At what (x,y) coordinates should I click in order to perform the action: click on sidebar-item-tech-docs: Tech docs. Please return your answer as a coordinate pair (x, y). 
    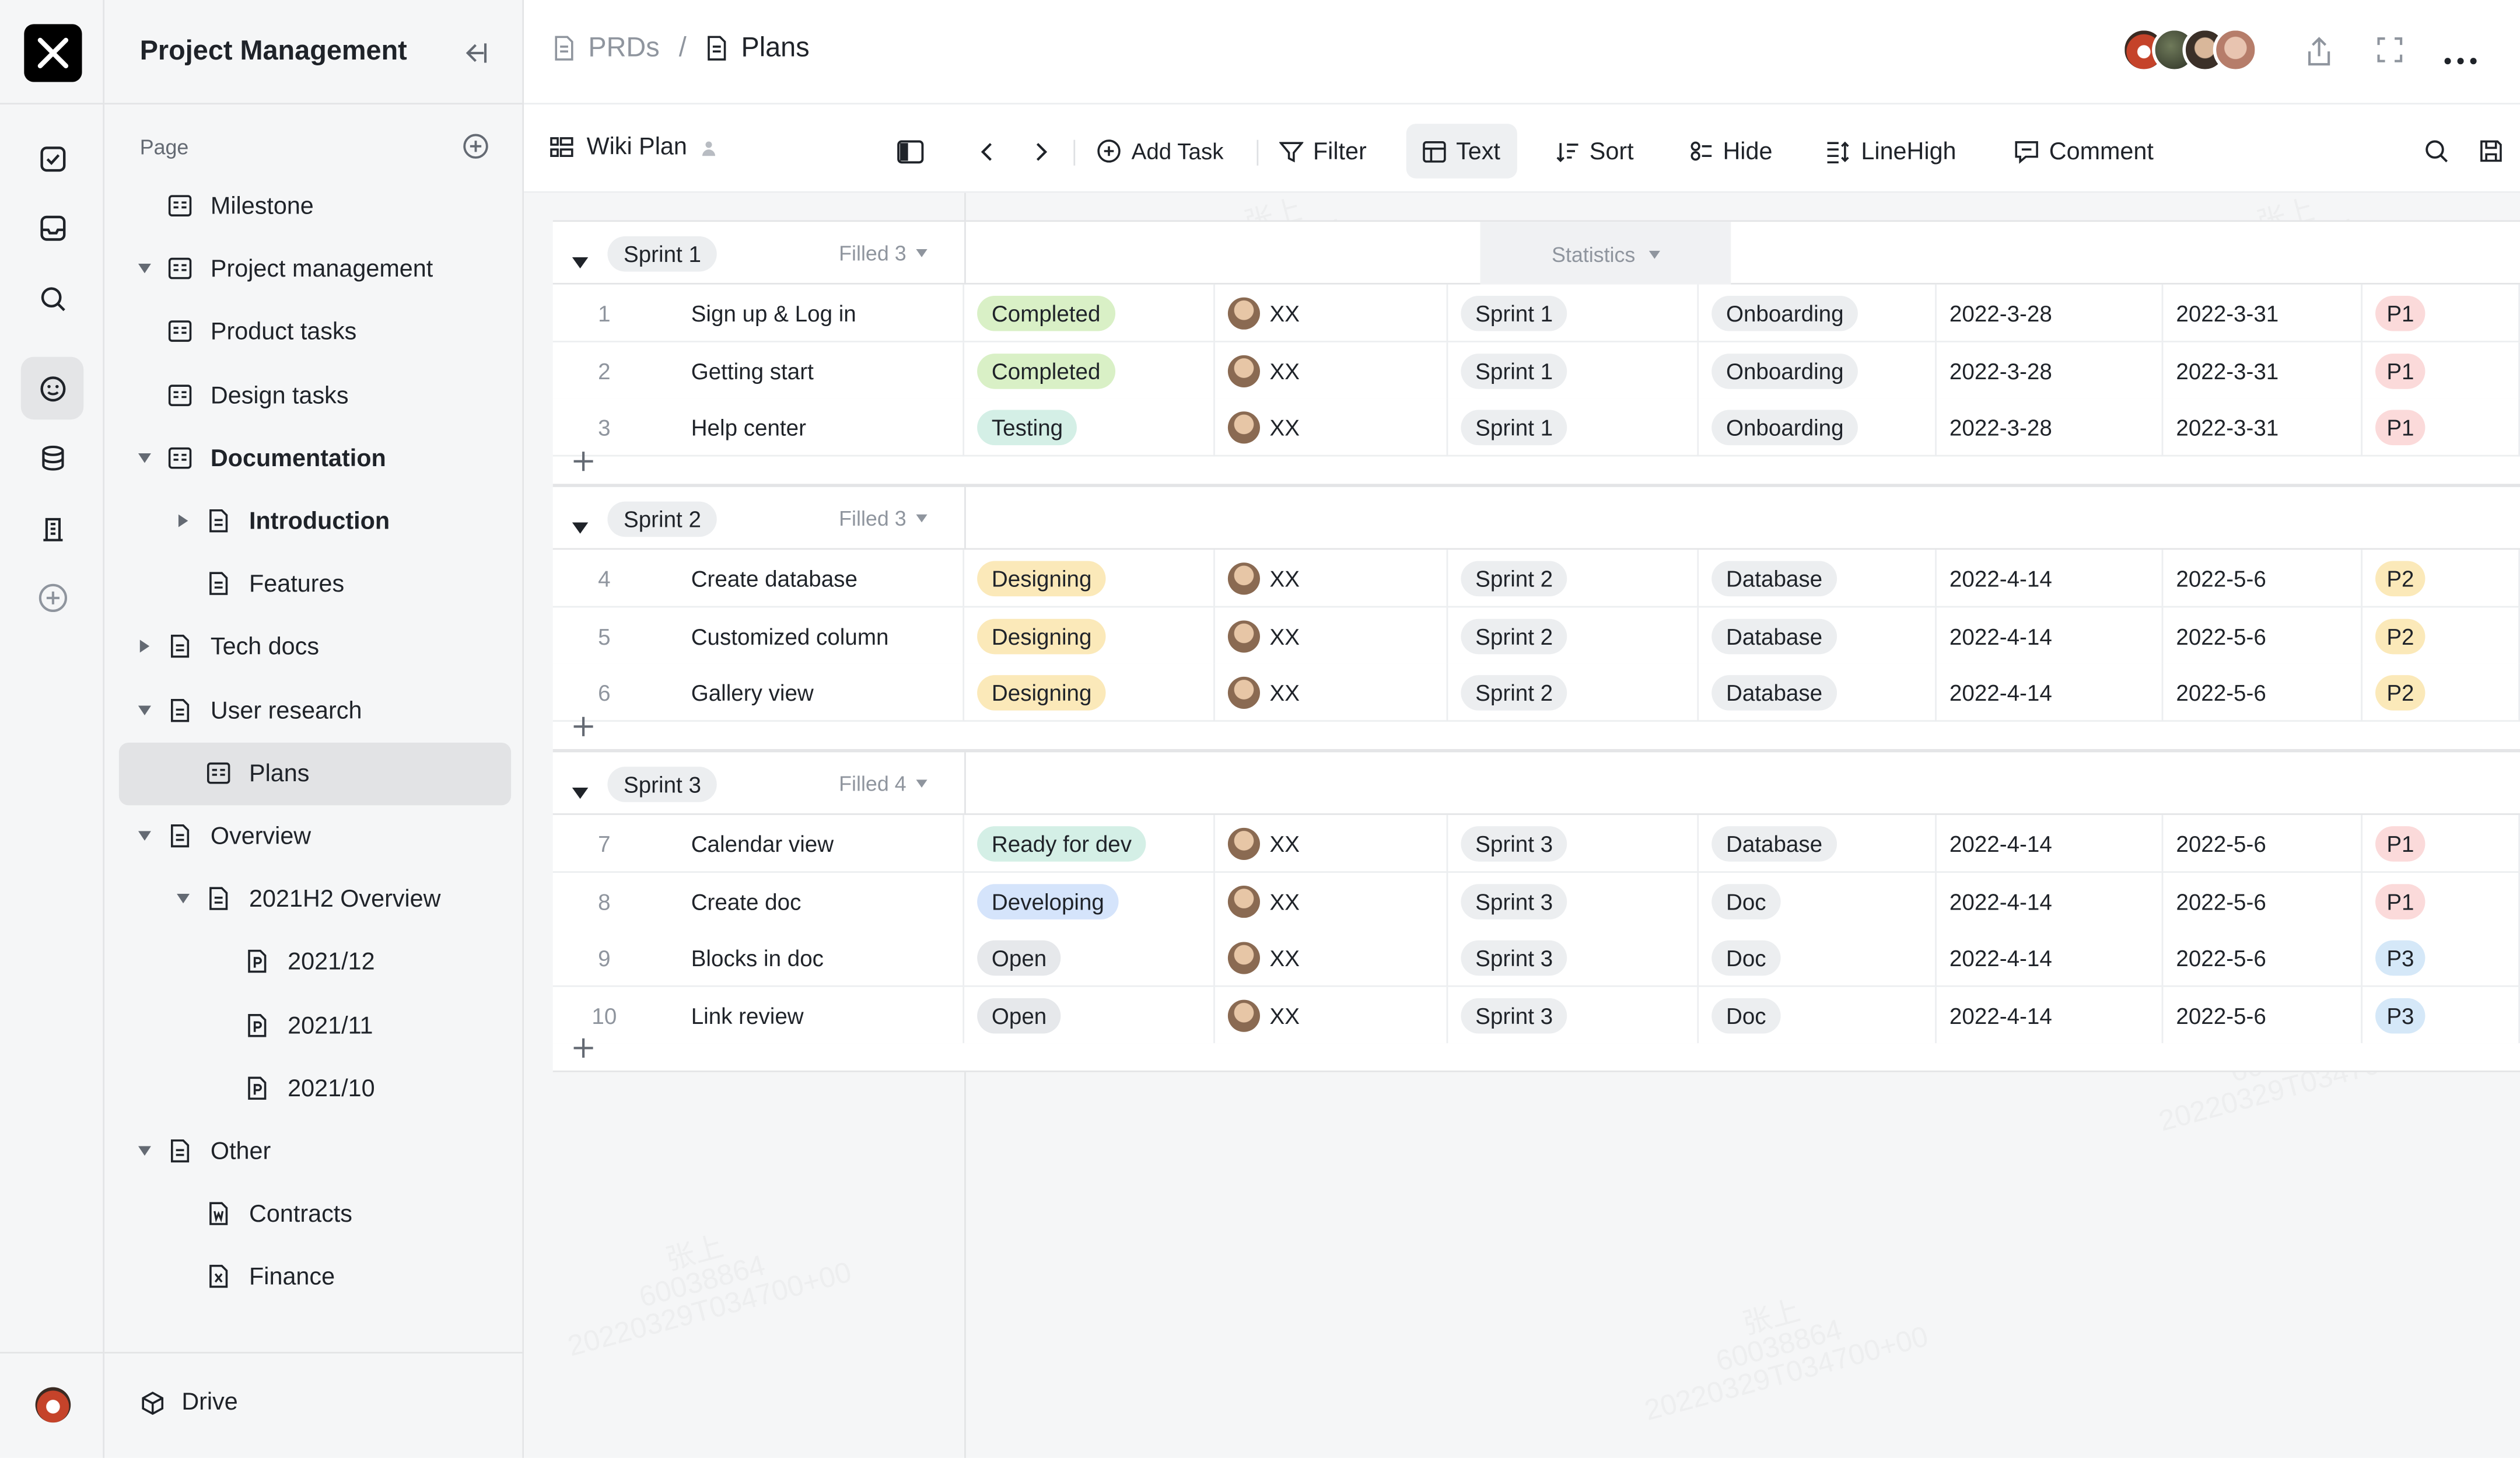
    Looking at the image, I should click on (315, 647).